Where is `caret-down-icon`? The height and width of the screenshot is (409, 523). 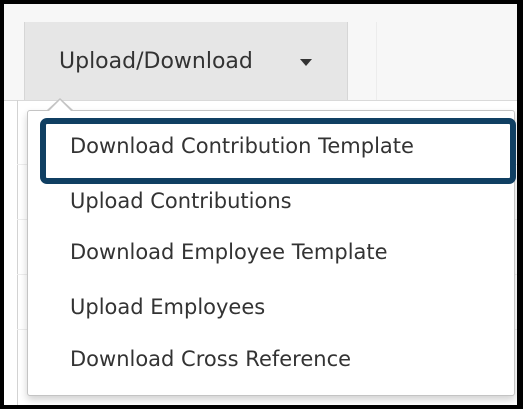
caret-down-icon is located at coordinates (306, 62).